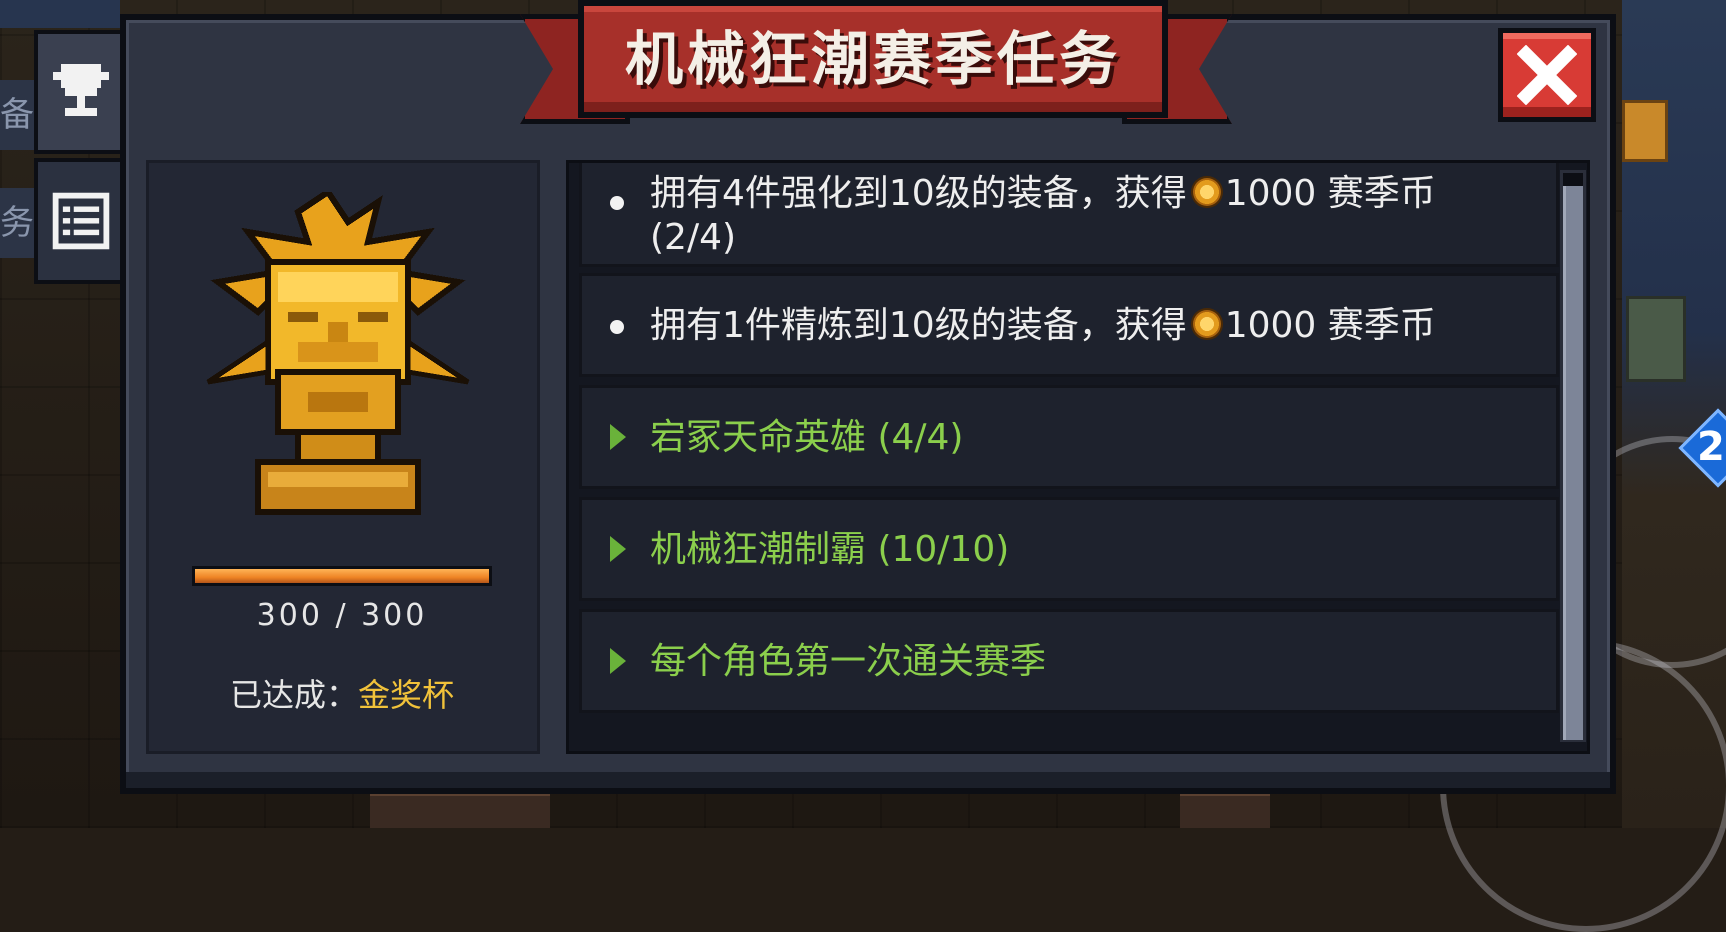  I want to click on achieved-value: 金奖杯, so click(406, 695).